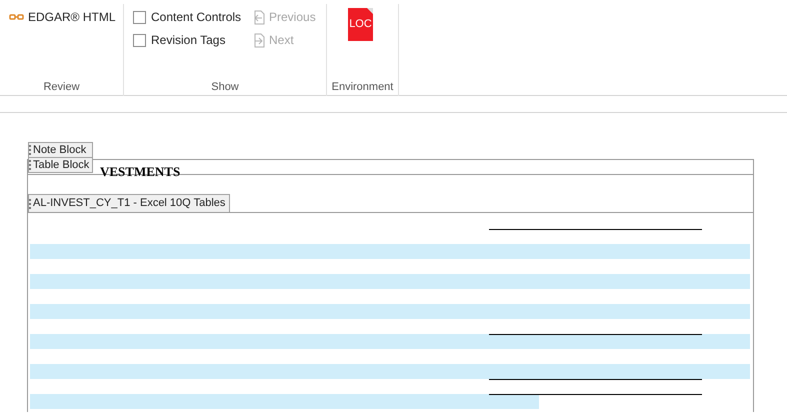 The image size is (787, 413). What do you see at coordinates (362, 87) in the screenshot?
I see `group-label: Environment` at bounding box center [362, 87].